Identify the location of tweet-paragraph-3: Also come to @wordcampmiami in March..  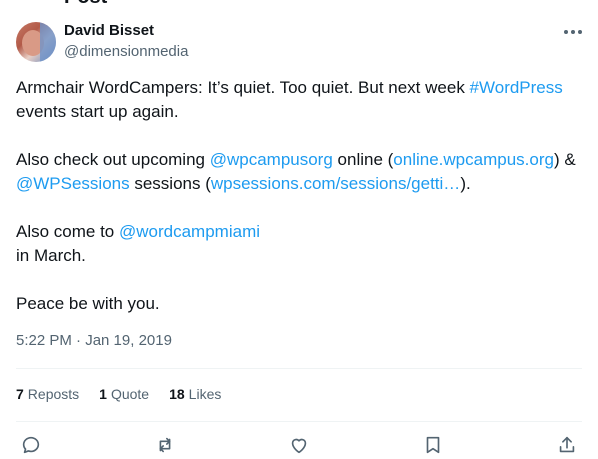
(301, 244).